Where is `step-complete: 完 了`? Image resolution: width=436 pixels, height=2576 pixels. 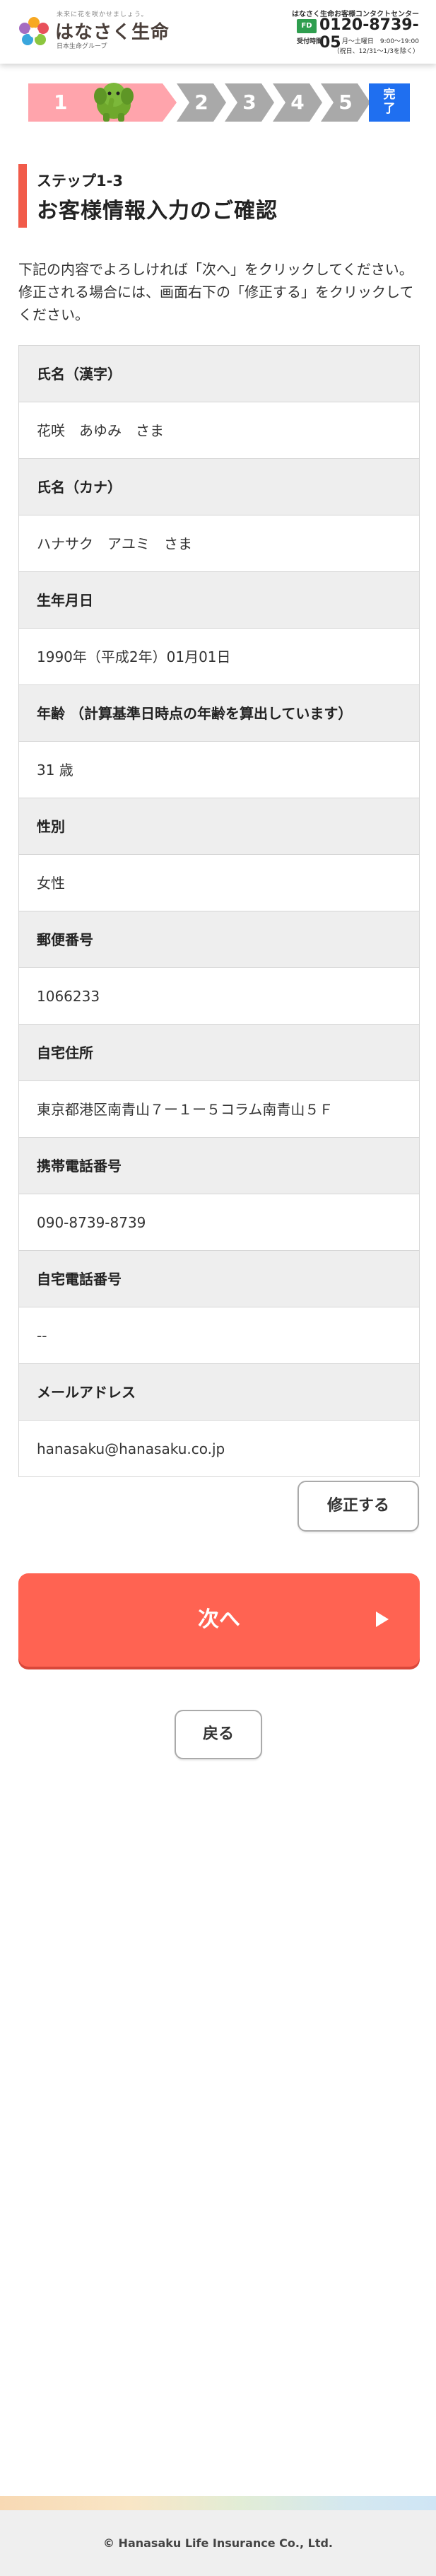
step-complete: 完 了 is located at coordinates (389, 102).